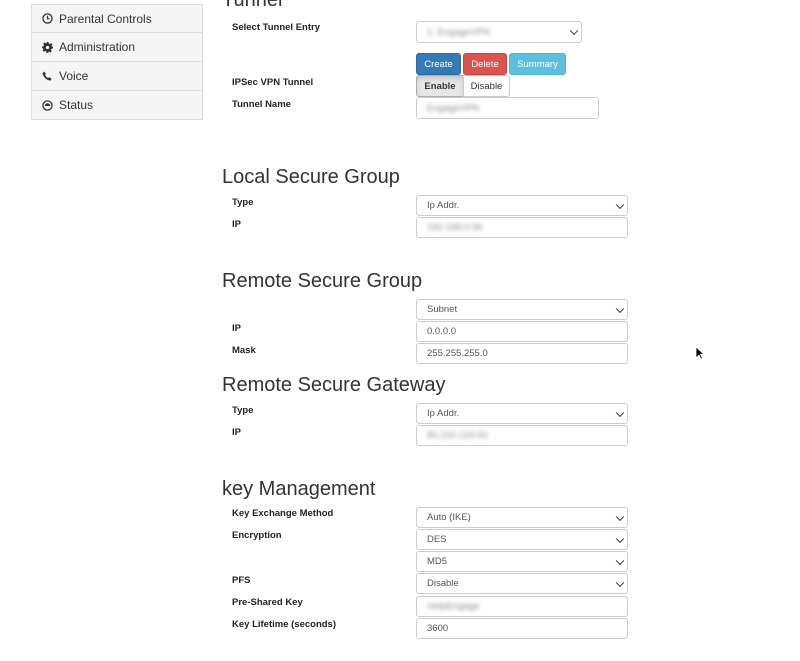 This screenshot has height=661, width=800. Describe the element at coordinates (47, 76) in the screenshot. I see `phone-icon` at that location.